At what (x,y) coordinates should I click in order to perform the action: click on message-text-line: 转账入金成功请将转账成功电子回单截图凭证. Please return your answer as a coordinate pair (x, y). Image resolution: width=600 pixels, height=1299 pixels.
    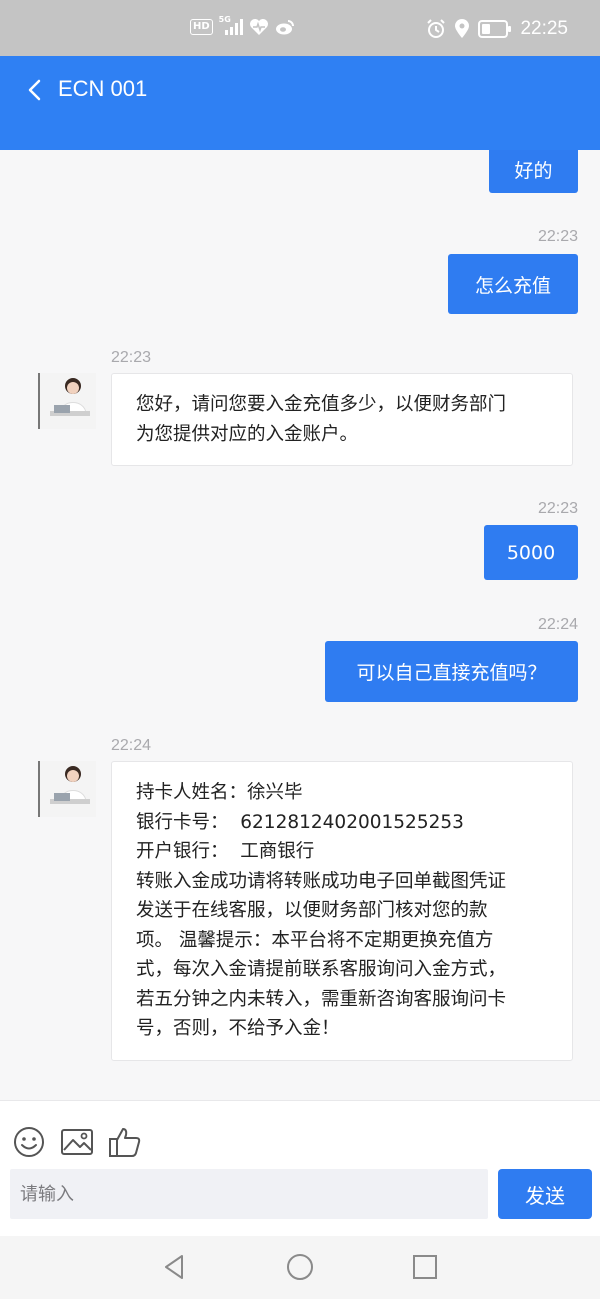
    Looking at the image, I should click on (321, 881).